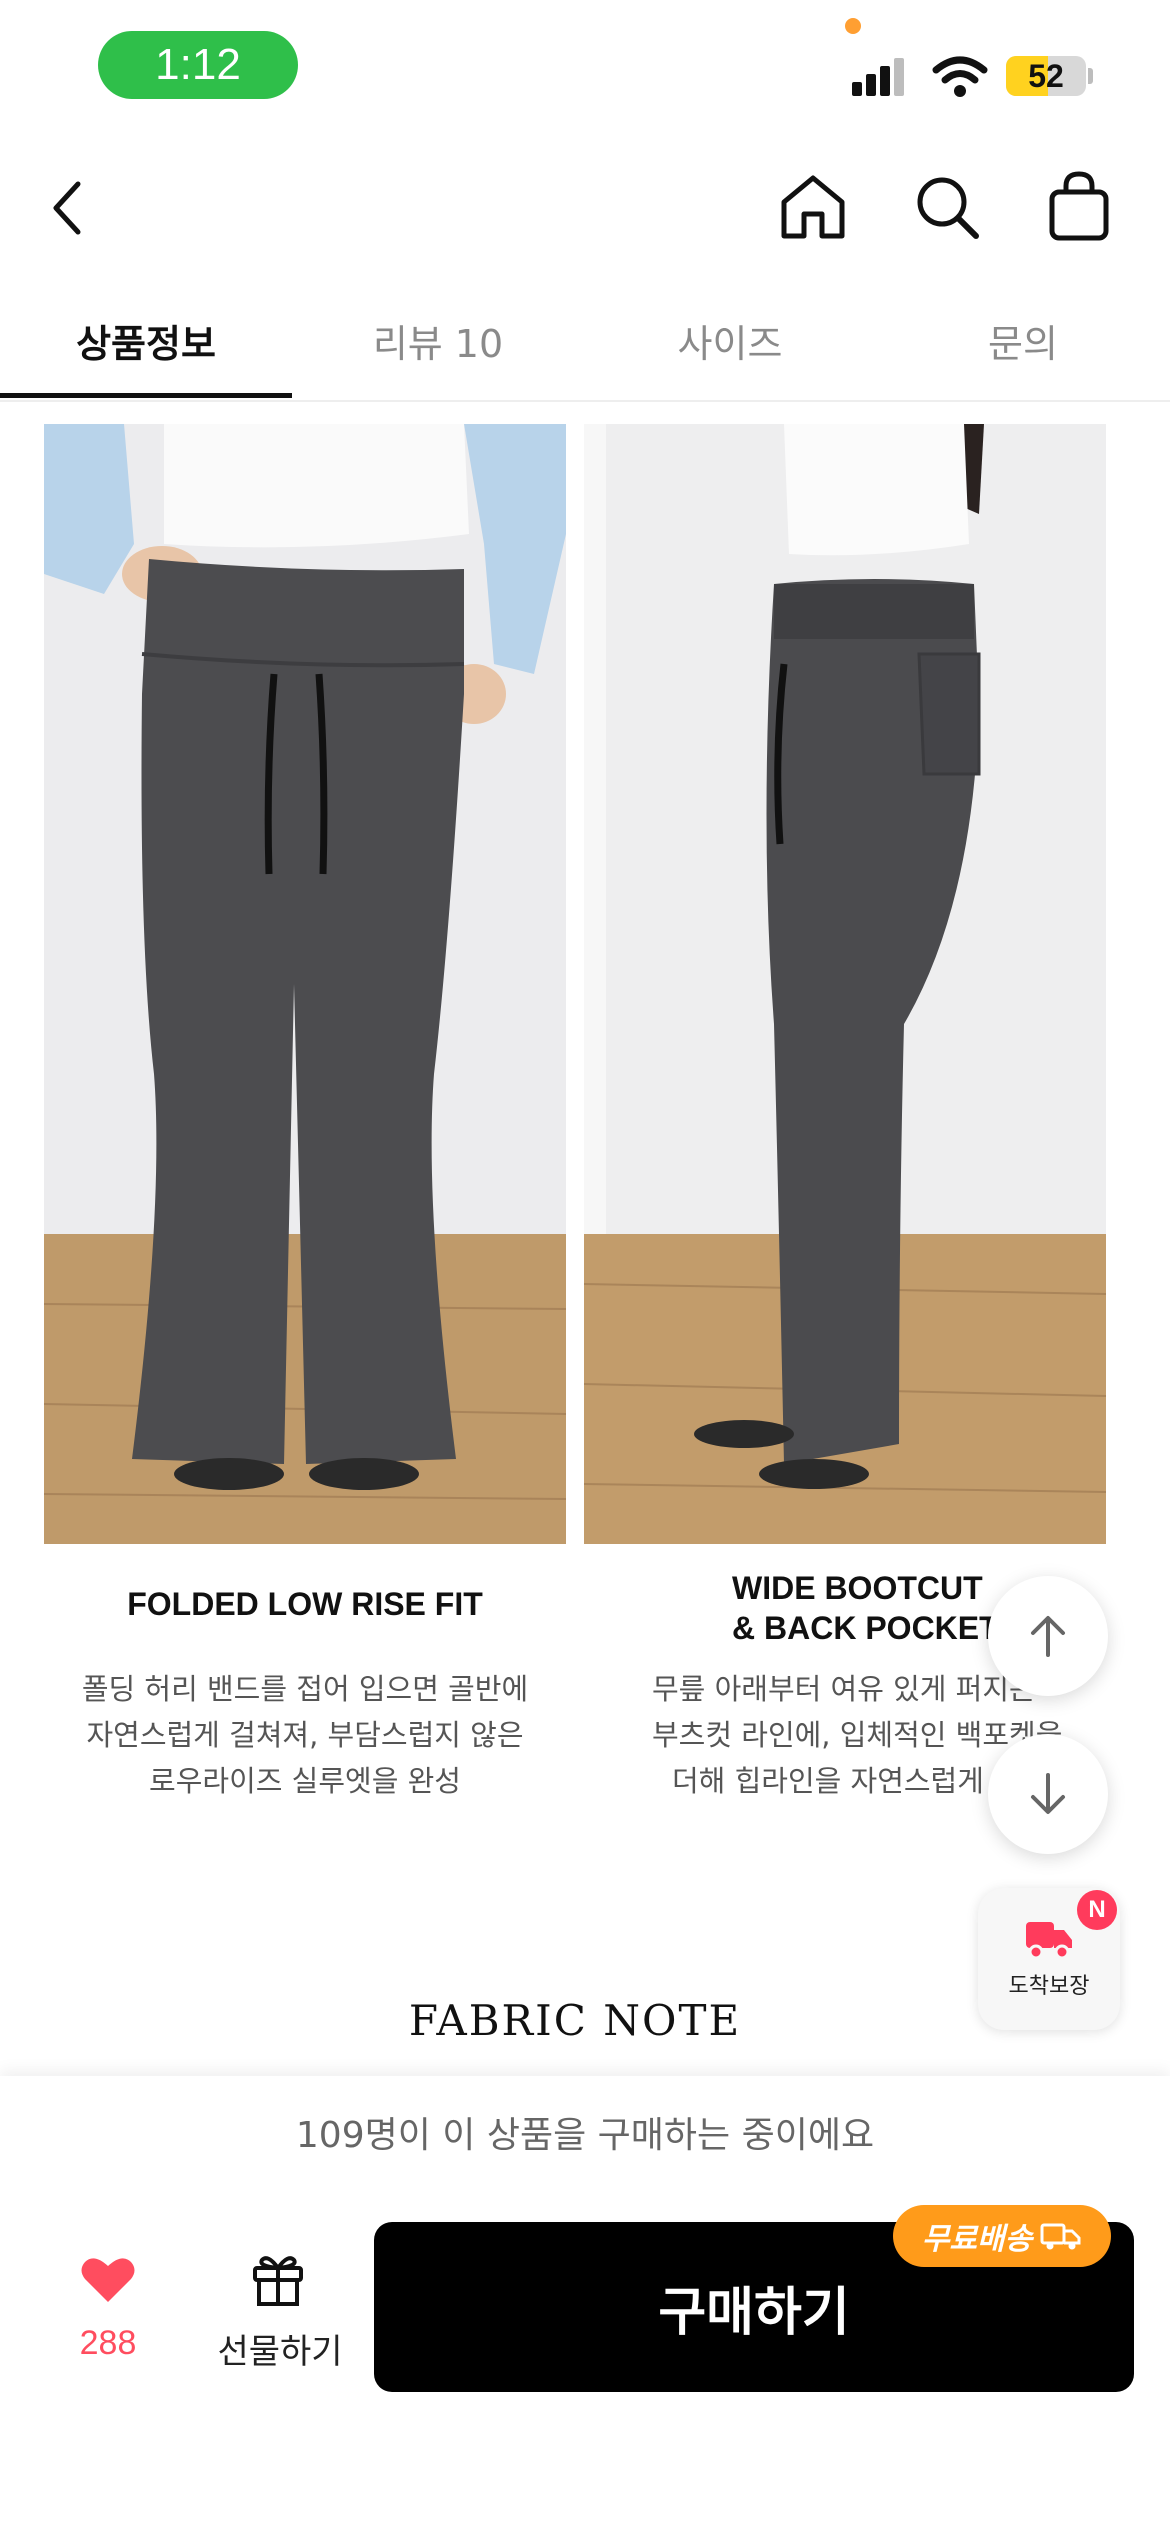  What do you see at coordinates (585, 2135) in the screenshot?
I see `buying-now-notice: 109명이 이 상품을 구매하는 중이에요` at bounding box center [585, 2135].